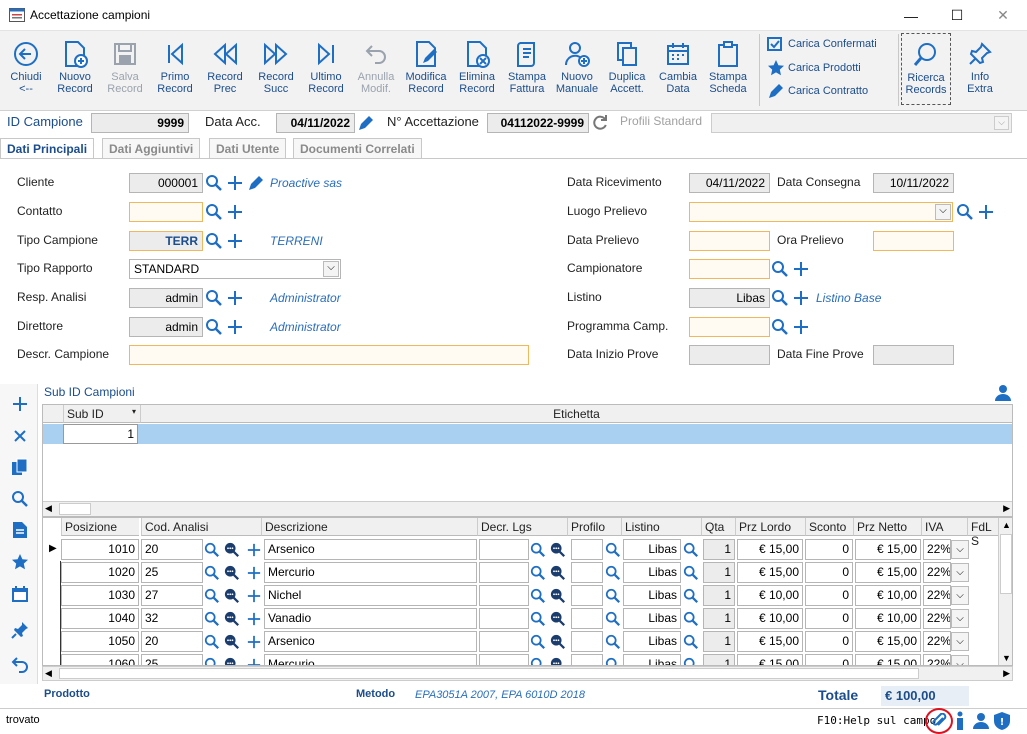  What do you see at coordinates (20, 404) in the screenshot?
I see `add-icon` at bounding box center [20, 404].